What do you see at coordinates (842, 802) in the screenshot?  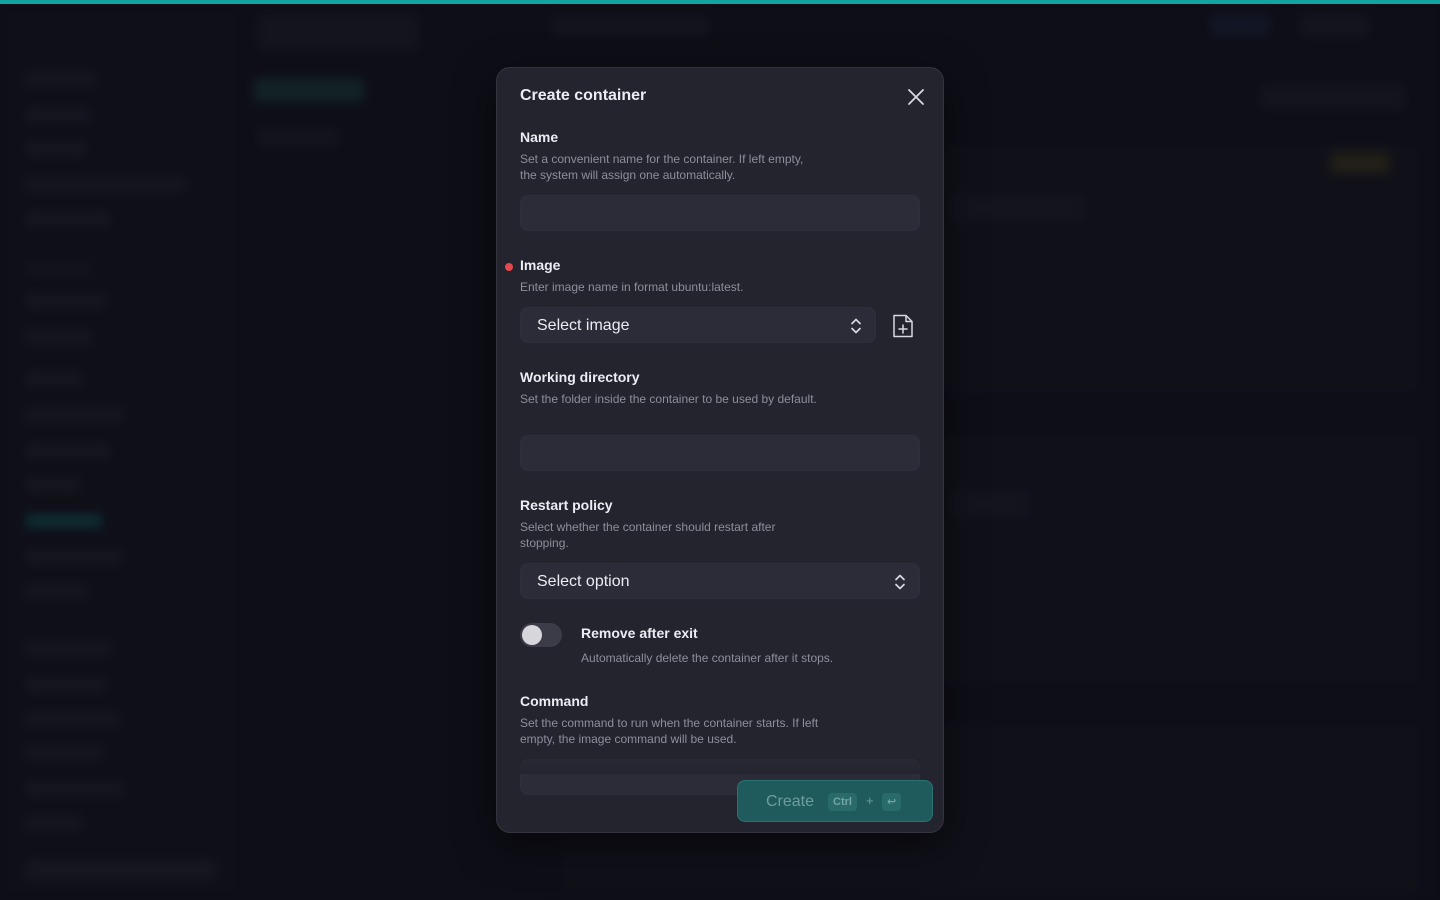 I see `shortcut-ctrl-key: Ctrl` at bounding box center [842, 802].